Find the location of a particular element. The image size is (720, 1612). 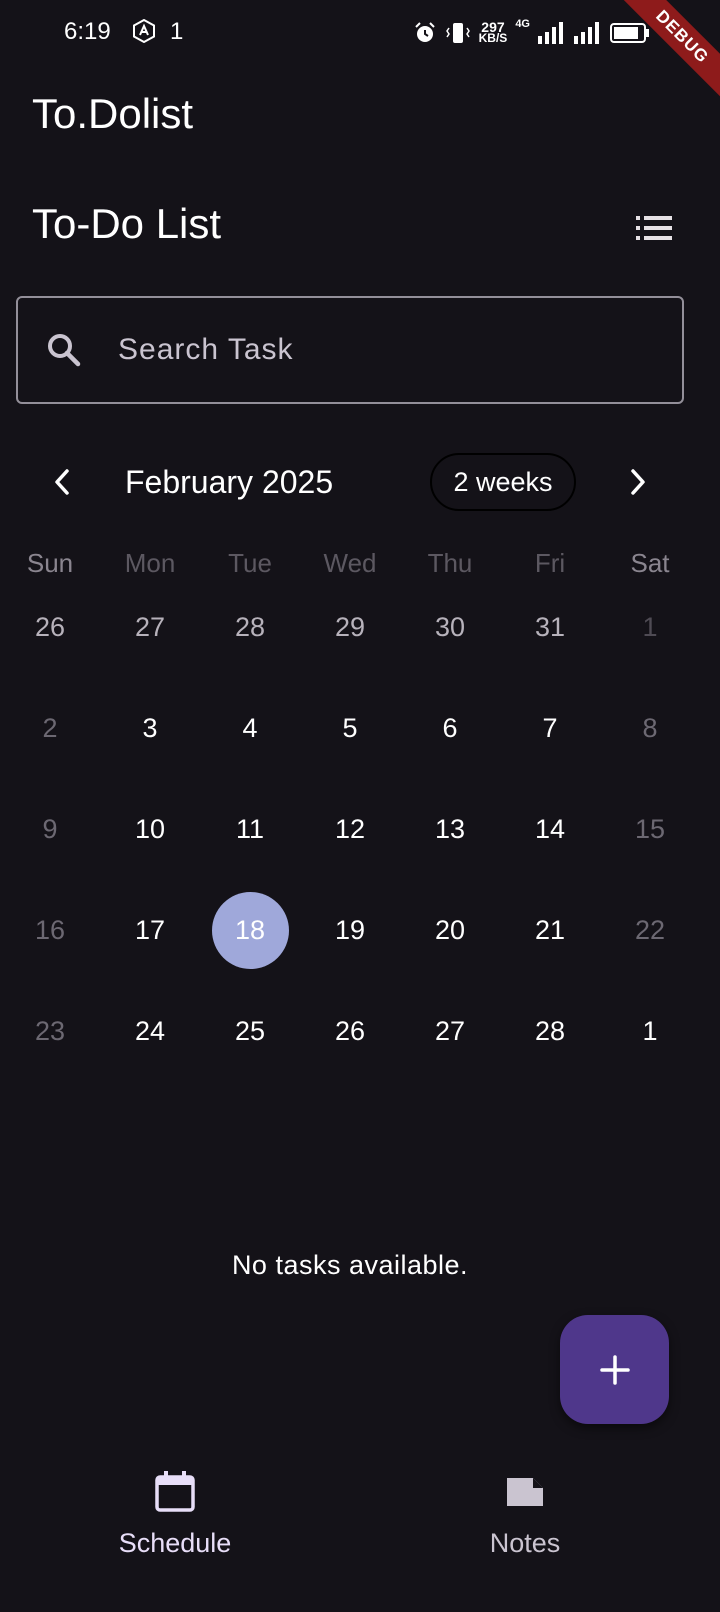

status-bar: 6:19 1 297 KB/S 4G is located at coordinates (360, 33).